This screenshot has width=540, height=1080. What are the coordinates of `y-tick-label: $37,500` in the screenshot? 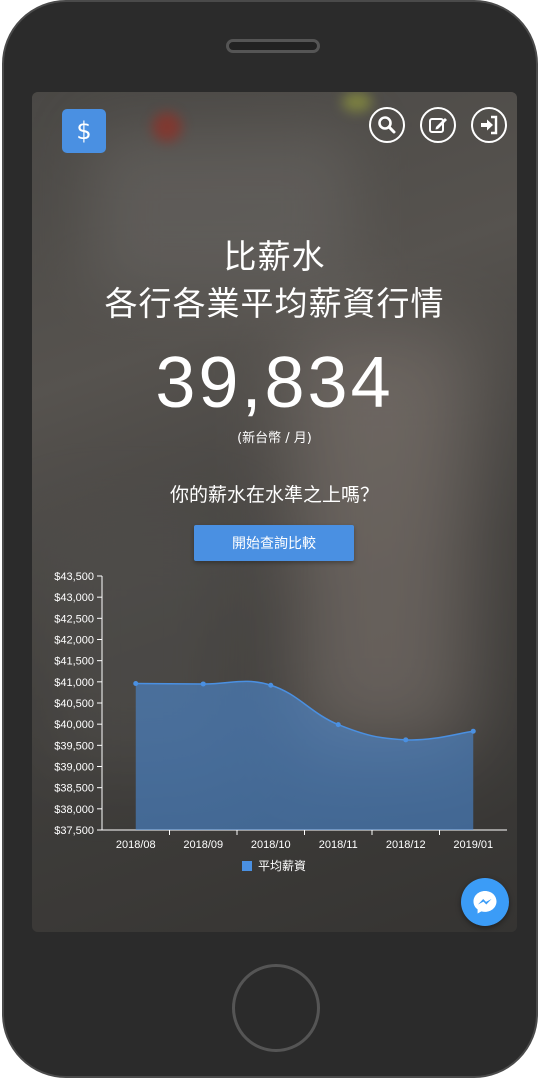 It's located at (74, 831).